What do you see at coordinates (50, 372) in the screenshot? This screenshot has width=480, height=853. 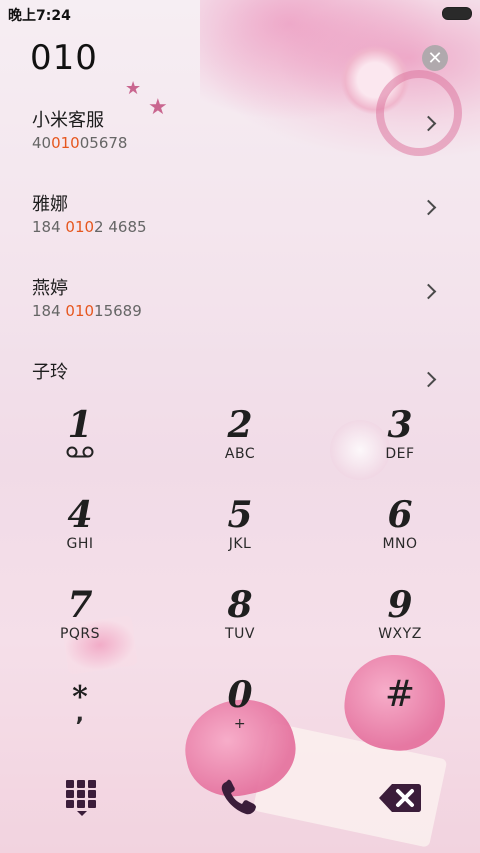 I see `contact-name: 子玲` at bounding box center [50, 372].